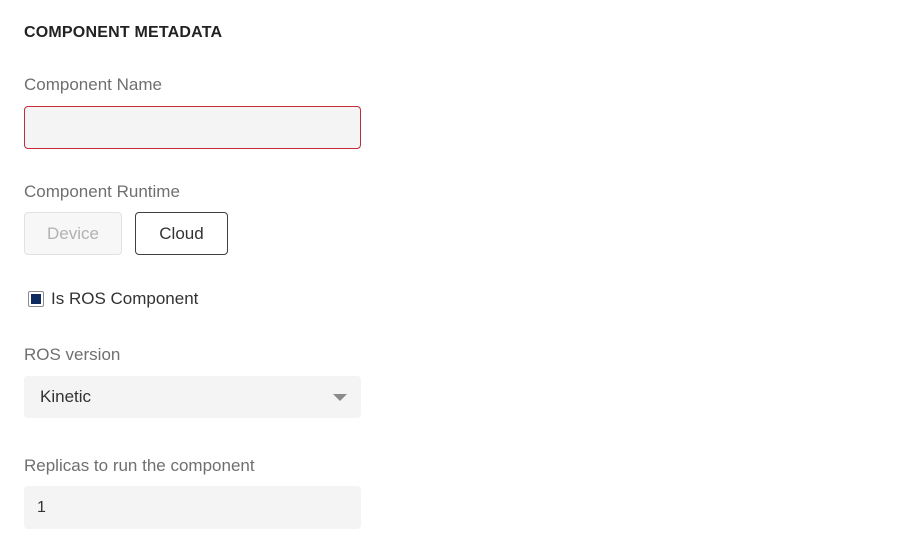 This screenshot has width=912, height=545. Describe the element at coordinates (340, 397) in the screenshot. I see `chevron-down-icon` at that location.